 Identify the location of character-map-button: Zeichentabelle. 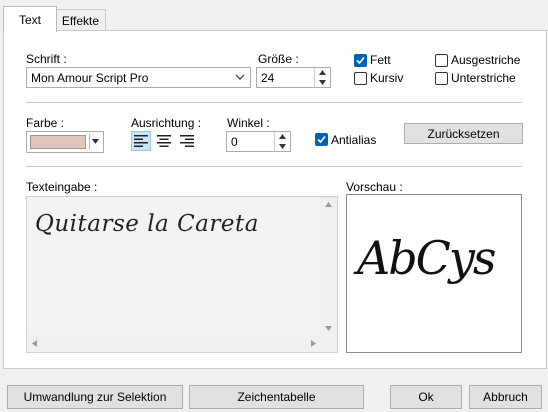
(276, 397).